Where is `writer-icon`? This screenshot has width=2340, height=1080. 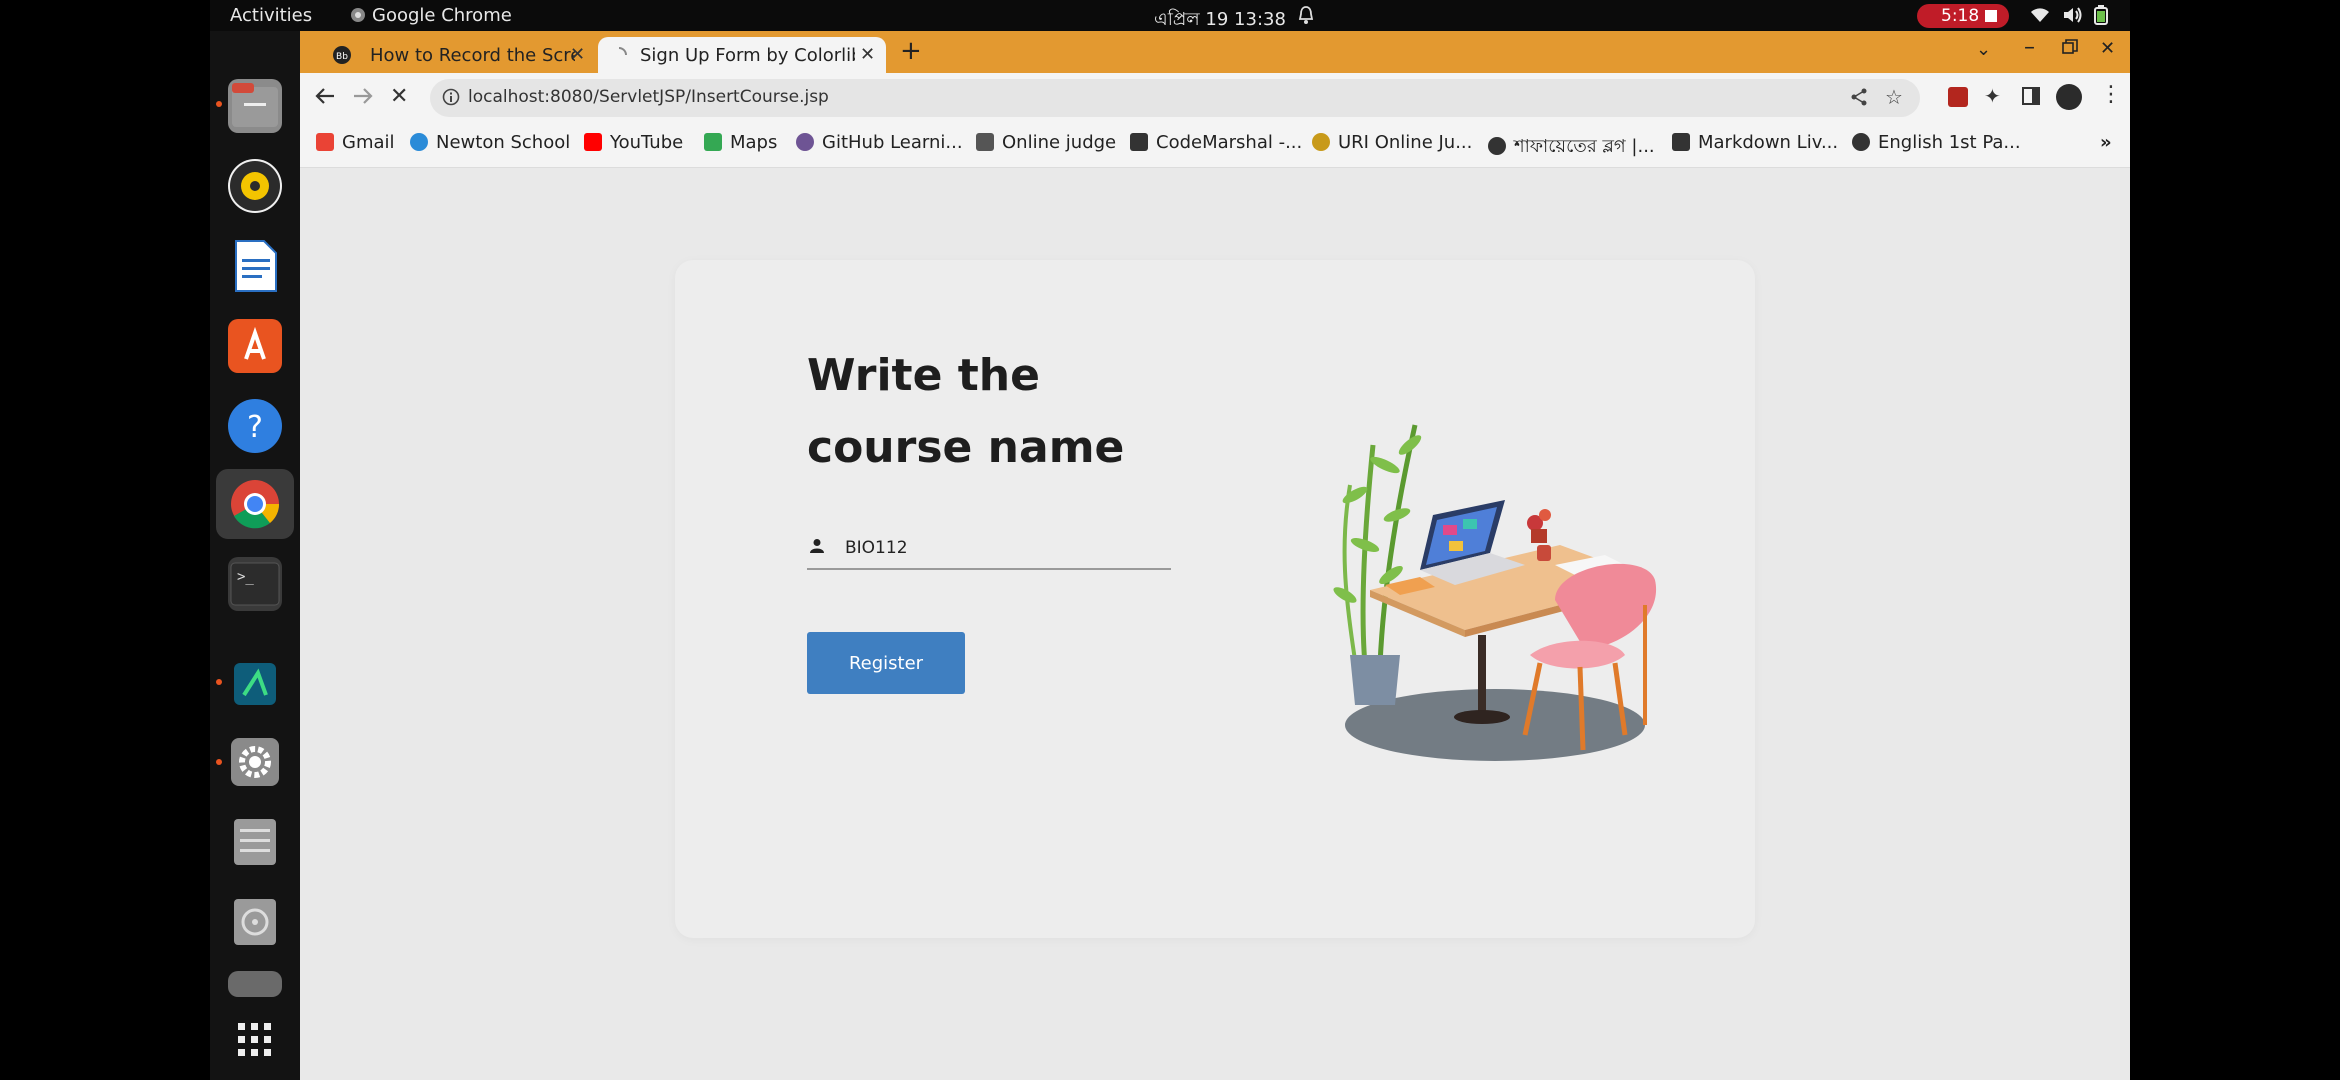
writer-icon is located at coordinates (255, 266).